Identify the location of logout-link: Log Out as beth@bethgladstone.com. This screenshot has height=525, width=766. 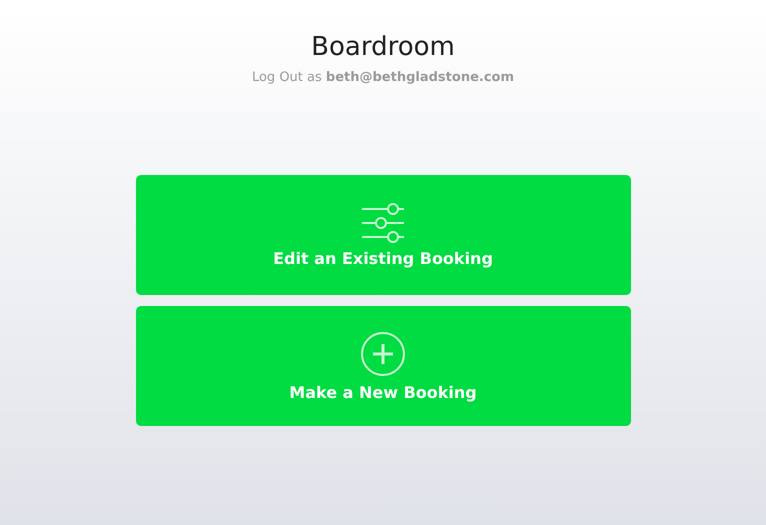
(383, 77).